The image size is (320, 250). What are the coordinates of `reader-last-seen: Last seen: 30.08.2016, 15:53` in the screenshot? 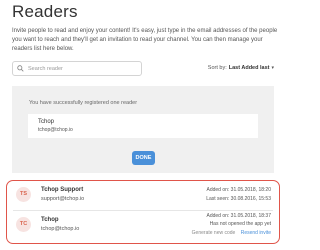 It's located at (238, 199).